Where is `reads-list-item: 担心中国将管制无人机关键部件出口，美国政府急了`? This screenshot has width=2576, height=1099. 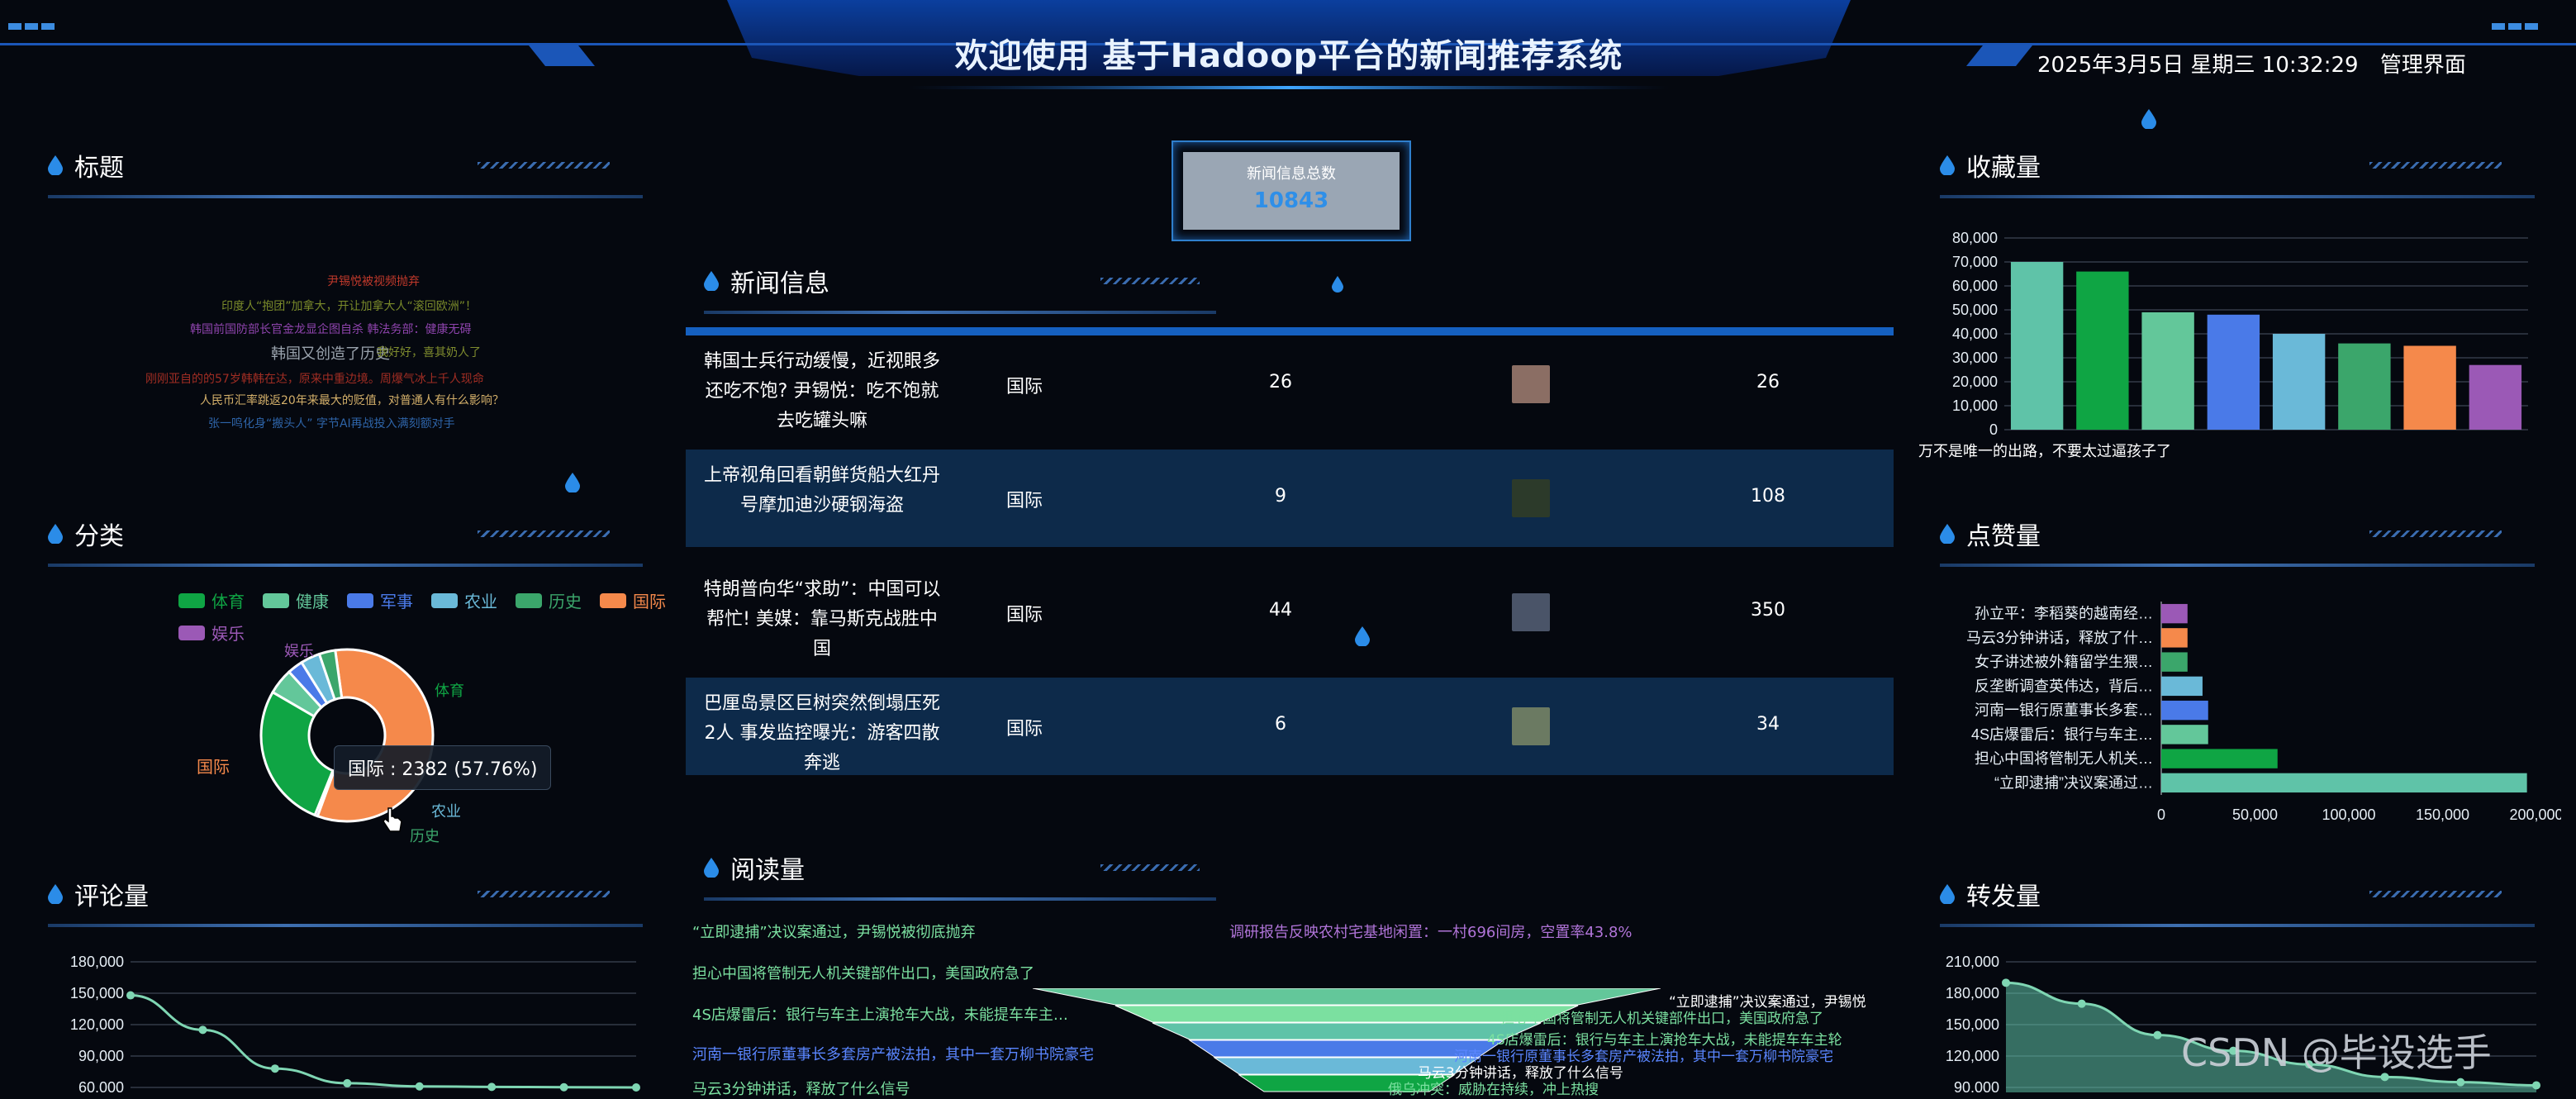
reads-list-item: 担心中国将管制无人机关键部件出口，美国政府急了 is located at coordinates (863, 972).